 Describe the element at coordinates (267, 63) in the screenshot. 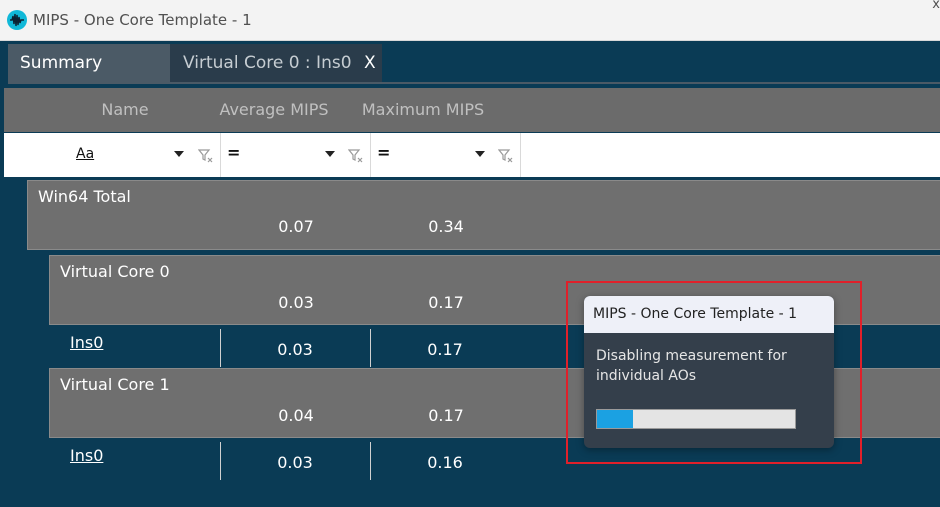

I see `tab-virtual-core-0-ins0-label: Virtual Core 0 : Ins0` at that location.